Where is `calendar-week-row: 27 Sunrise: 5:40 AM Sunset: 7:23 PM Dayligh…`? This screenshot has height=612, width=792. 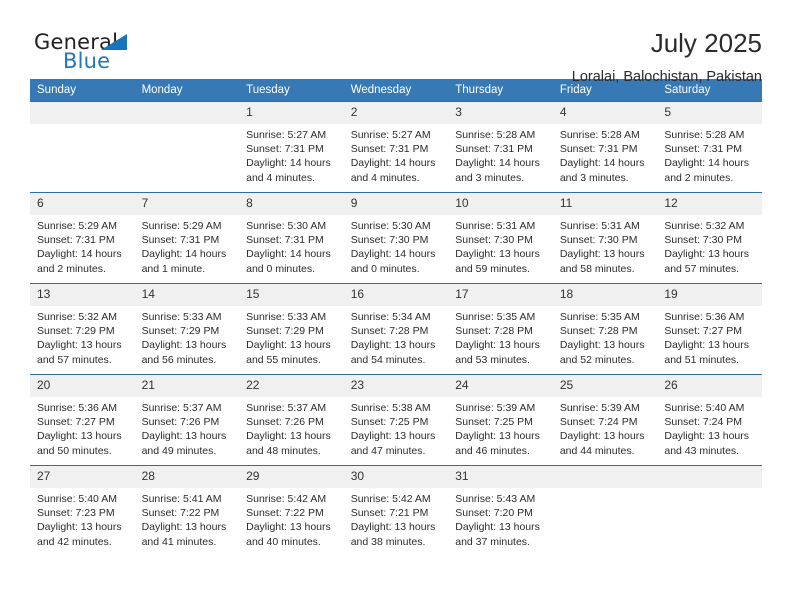 calendar-week-row: 27 Sunrise: 5:40 AM Sunset: 7:23 PM Dayligh… is located at coordinates (396, 510).